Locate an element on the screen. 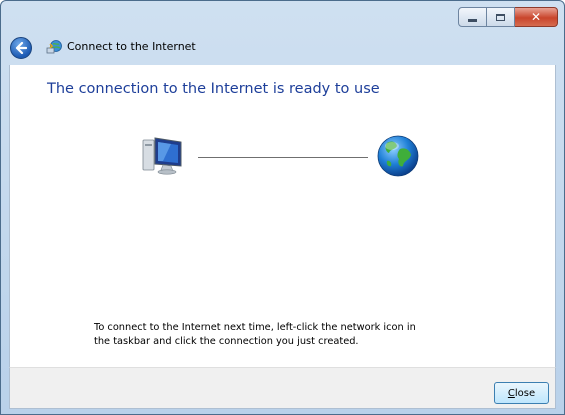 The height and width of the screenshot is (415, 565). footer-bar: Close is located at coordinates (282, 388).